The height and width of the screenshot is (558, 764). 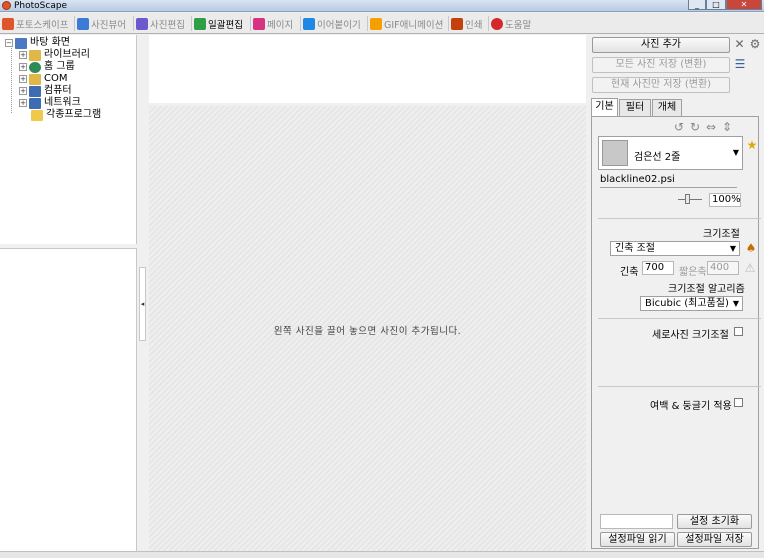 What do you see at coordinates (661, 65) in the screenshot?
I see `save-all-button: 모든 사진 저장 (변환)` at bounding box center [661, 65].